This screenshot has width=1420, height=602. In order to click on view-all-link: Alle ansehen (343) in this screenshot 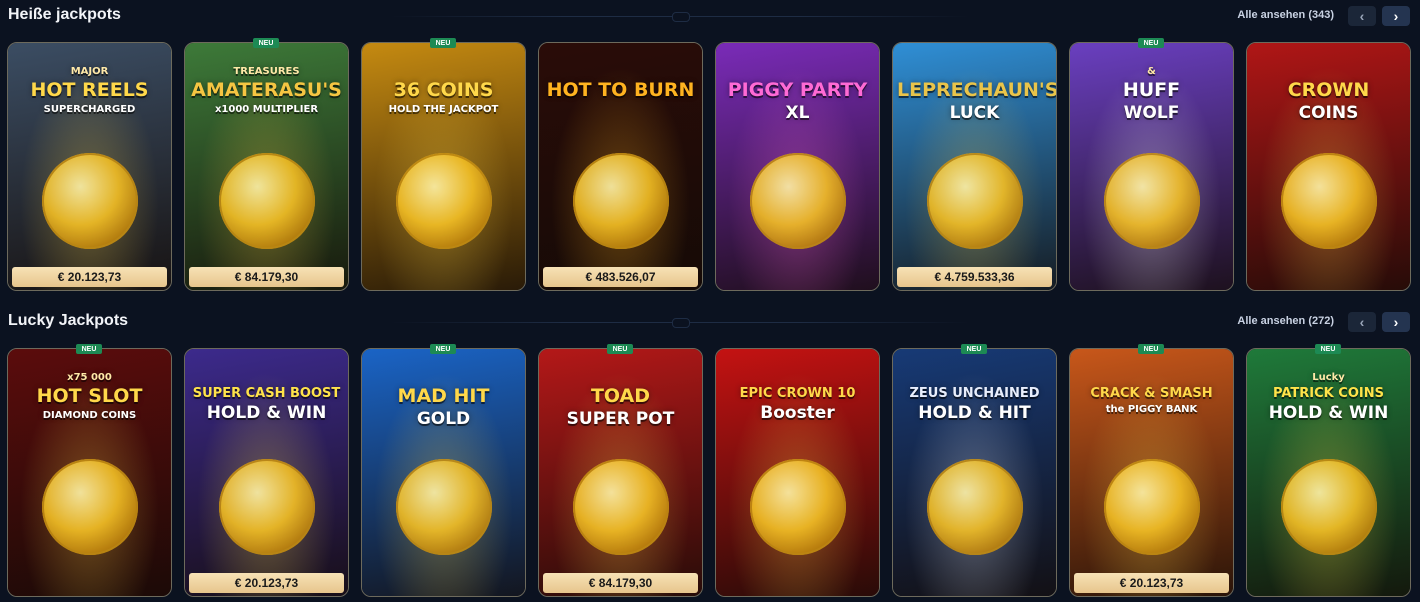, I will do `click(1285, 15)`.